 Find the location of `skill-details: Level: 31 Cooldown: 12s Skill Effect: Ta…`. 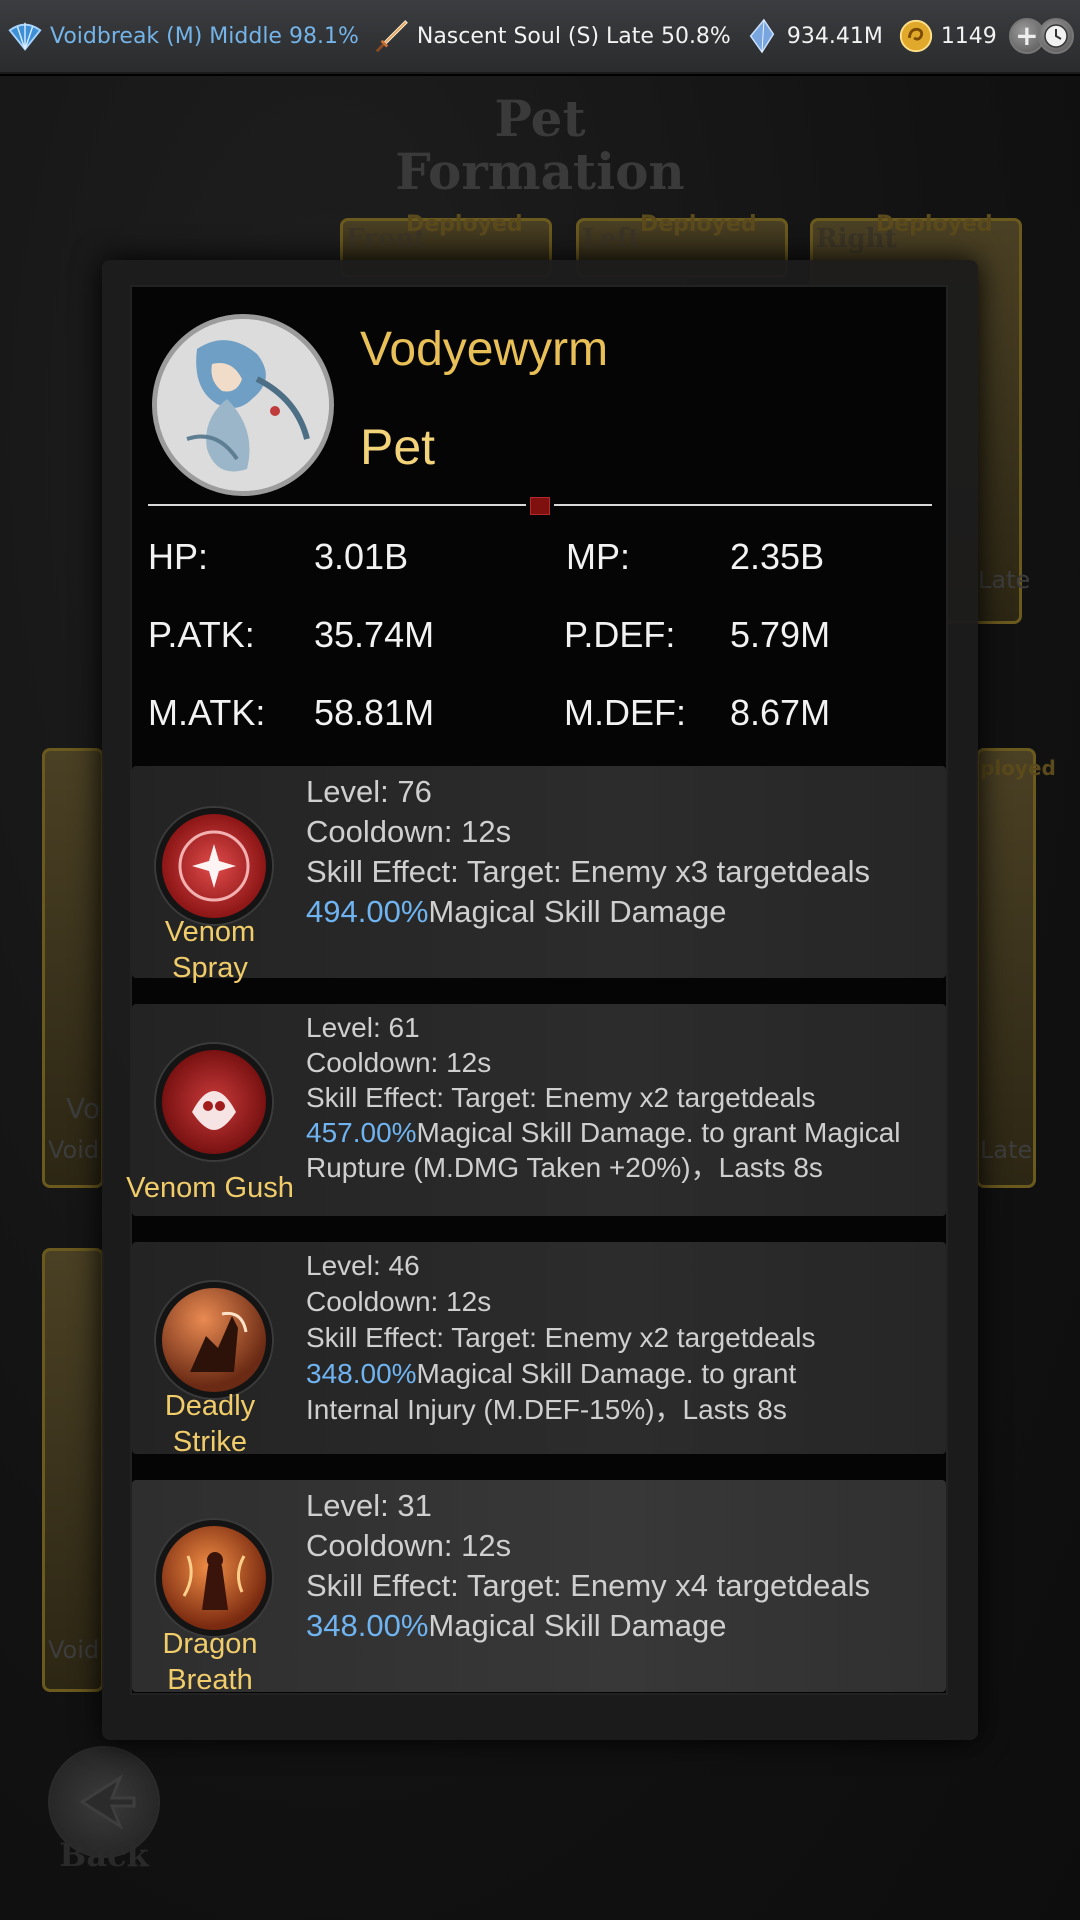

skill-details: Level: 31 Cooldown: 12s Skill Effect: Ta… is located at coordinates (626, 1566).